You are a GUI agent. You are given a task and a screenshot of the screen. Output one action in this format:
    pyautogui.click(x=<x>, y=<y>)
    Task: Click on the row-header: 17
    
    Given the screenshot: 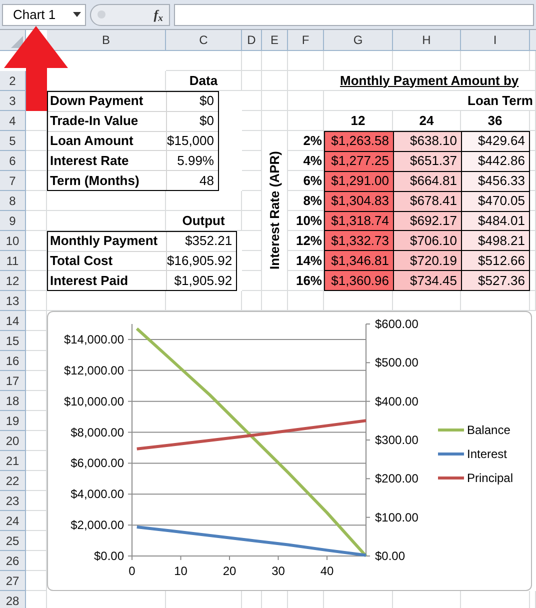 What is the action you would take?
    pyautogui.click(x=13, y=381)
    